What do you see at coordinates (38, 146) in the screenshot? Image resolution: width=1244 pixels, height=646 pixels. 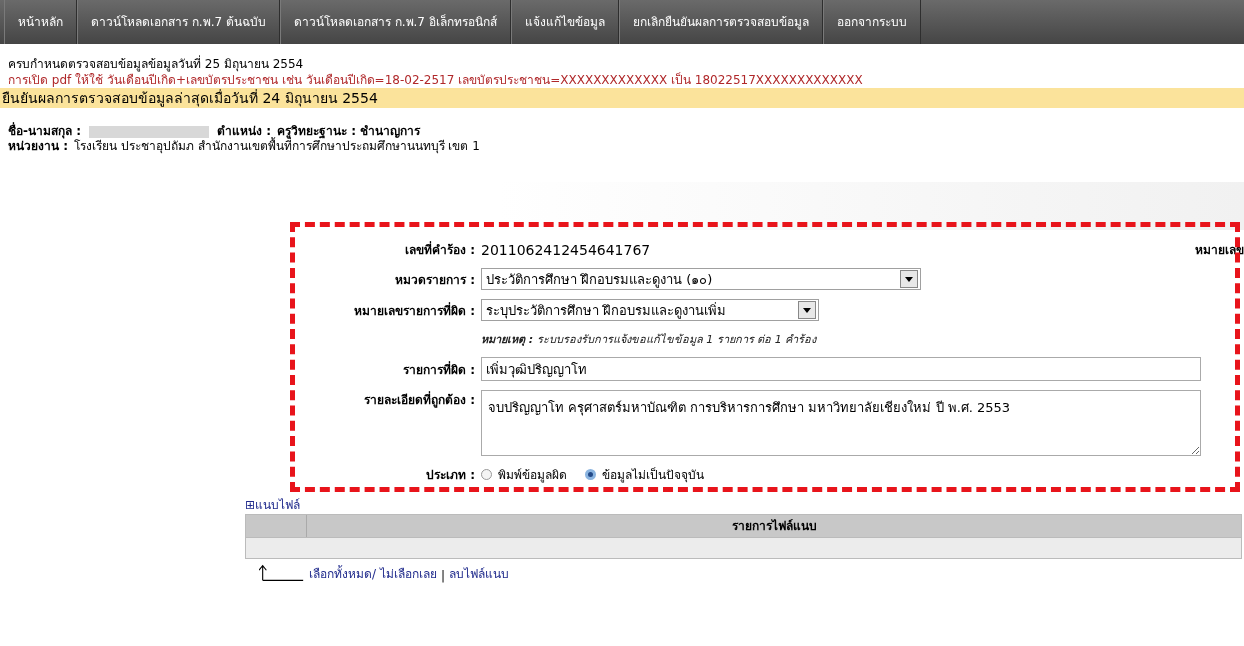 I see `unit-label: หน่วยงาน :` at bounding box center [38, 146].